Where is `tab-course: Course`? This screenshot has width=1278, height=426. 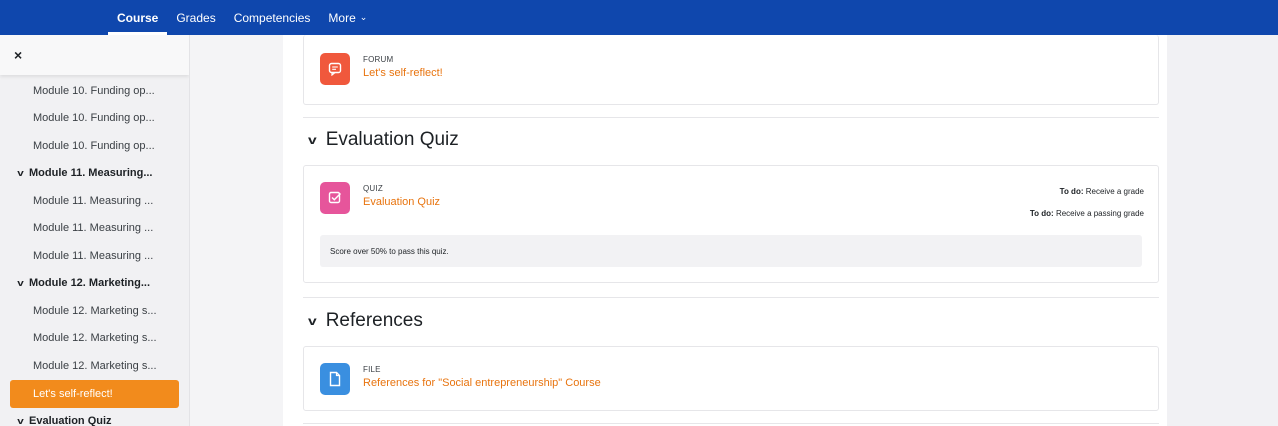 tab-course: Course is located at coordinates (138, 17).